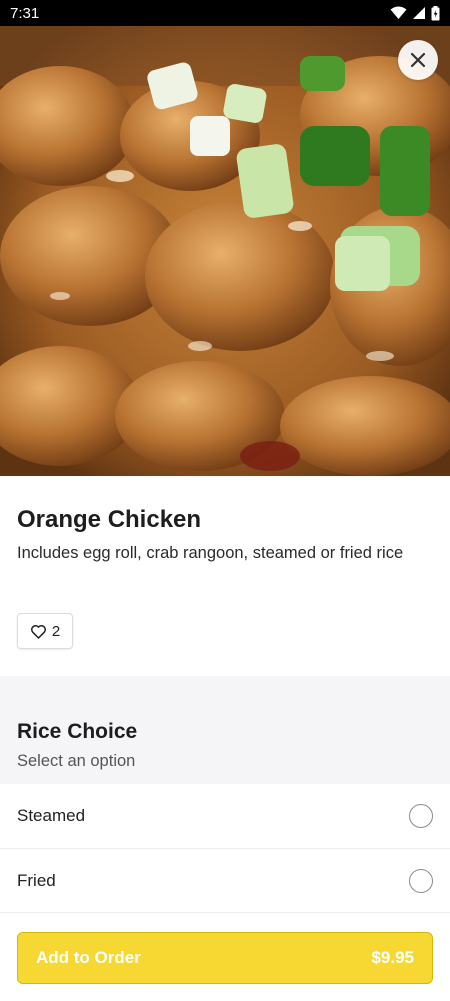 The width and height of the screenshot is (450, 1001). I want to click on option-group-subtitle: Select an option, so click(76, 761).